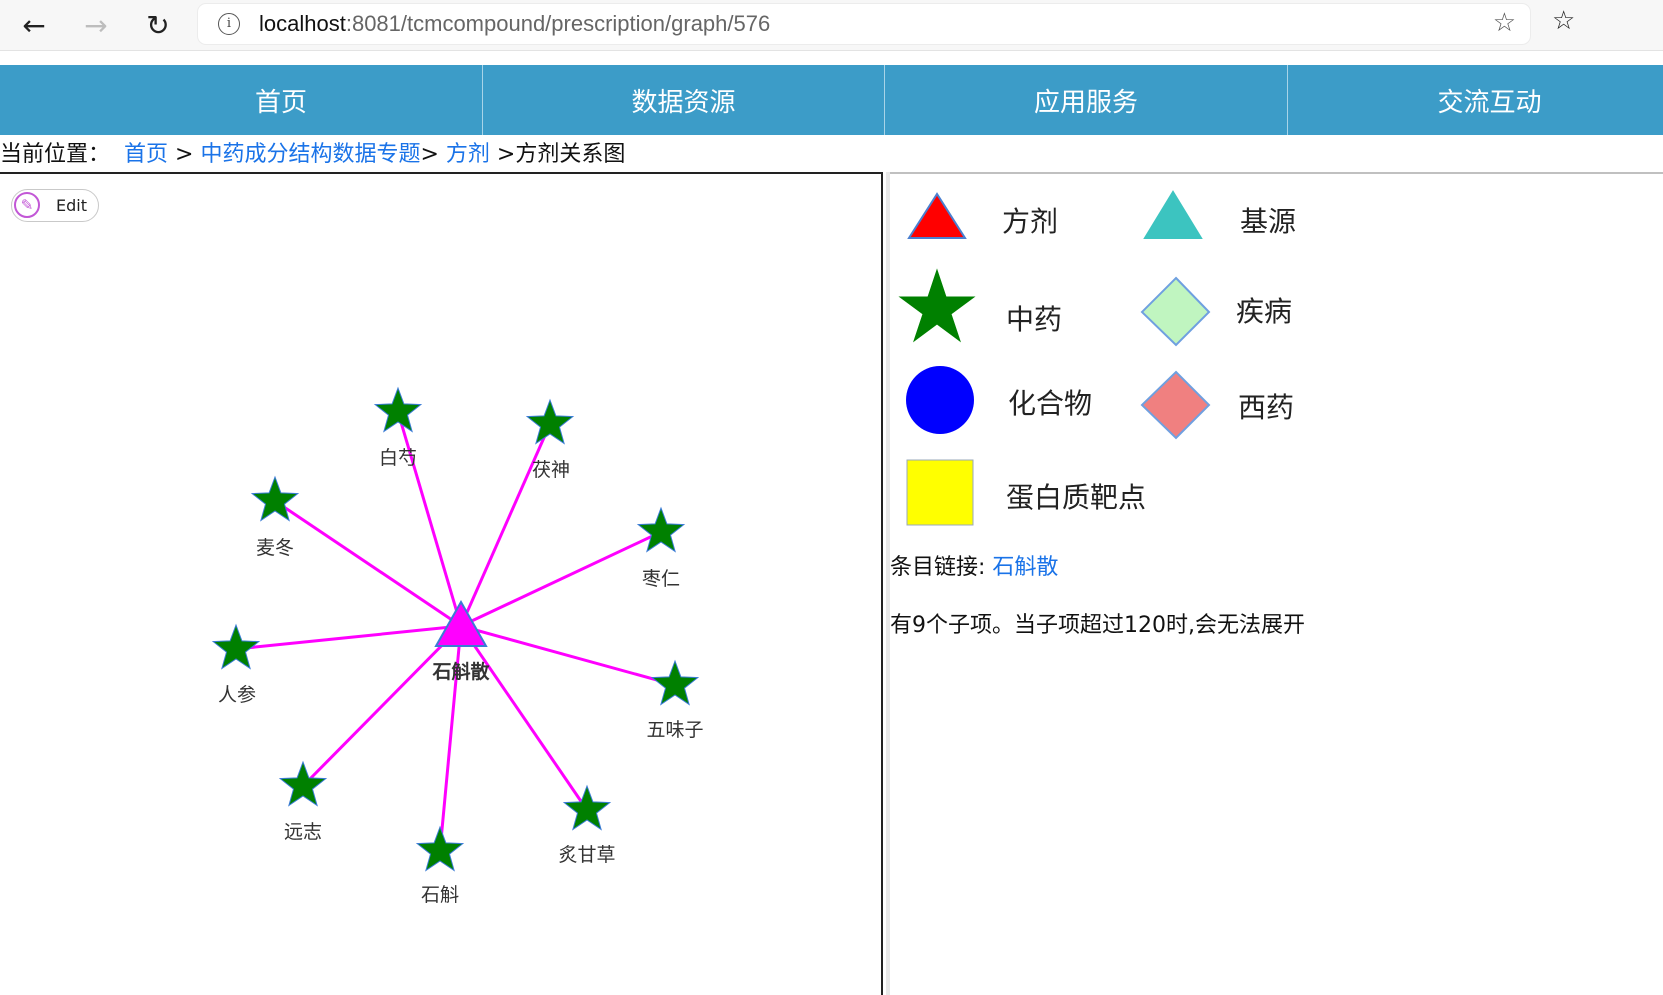 The width and height of the screenshot is (1663, 995). What do you see at coordinates (551, 470) in the screenshot?
I see `herb-node-label: 茯神` at bounding box center [551, 470].